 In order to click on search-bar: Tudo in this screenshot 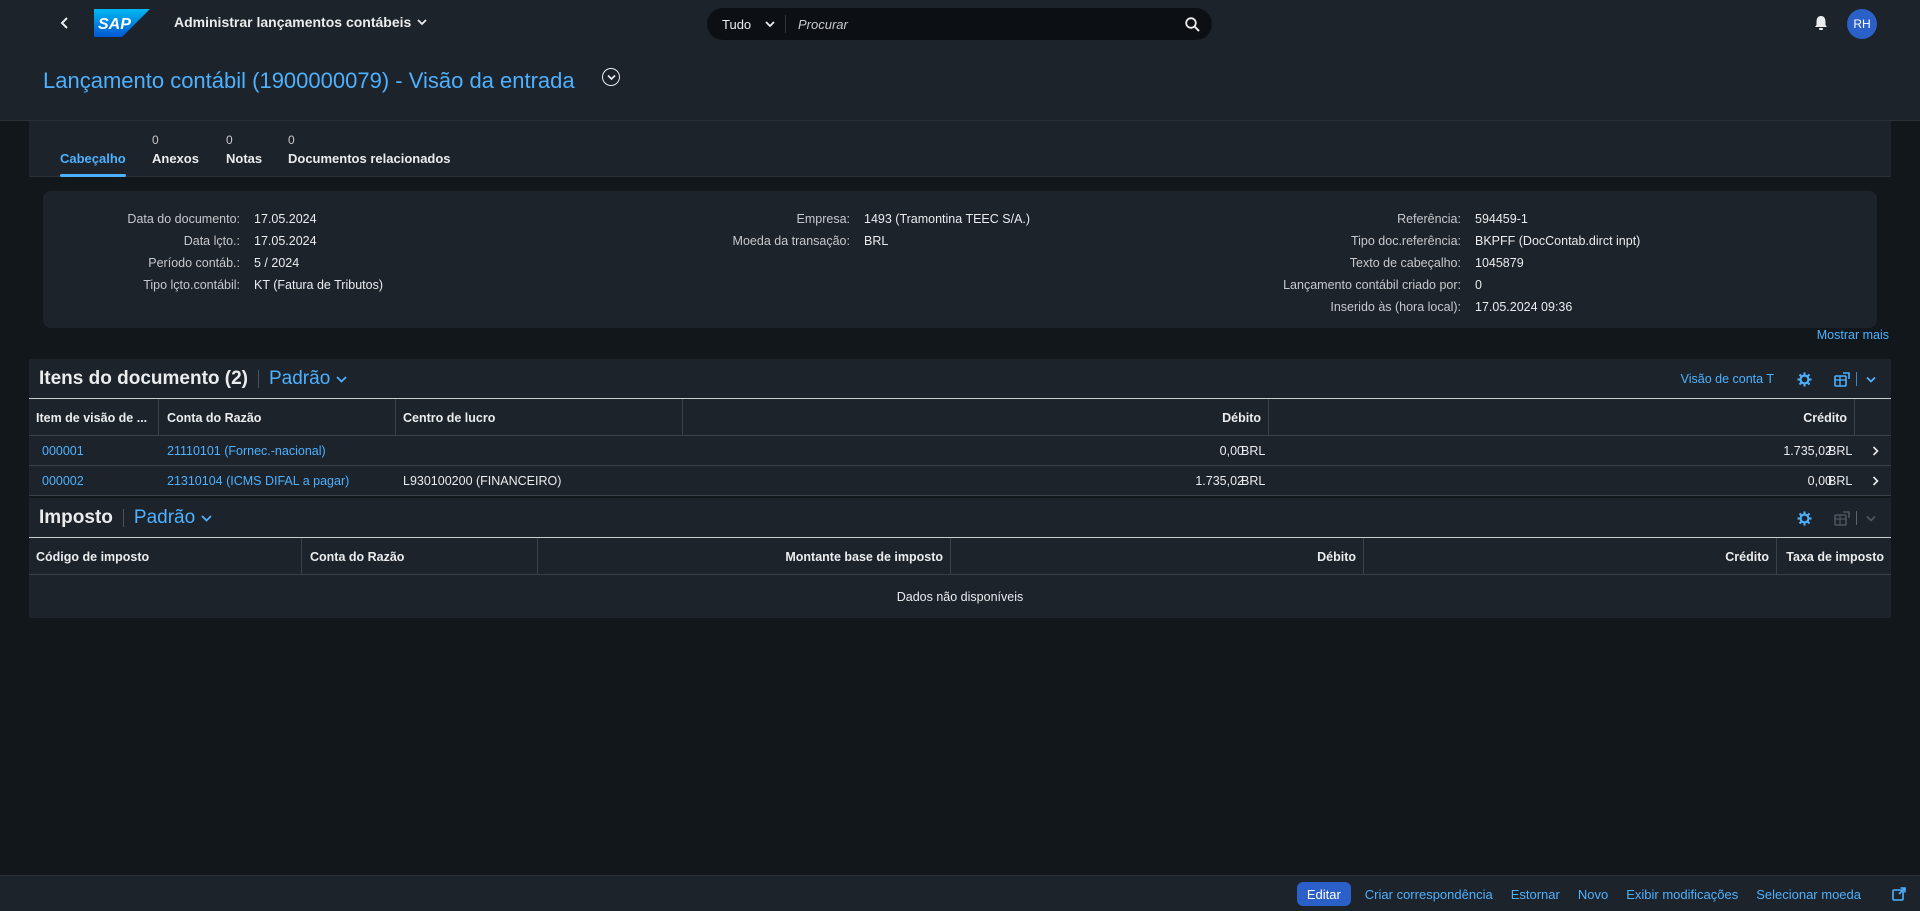, I will do `click(959, 24)`.